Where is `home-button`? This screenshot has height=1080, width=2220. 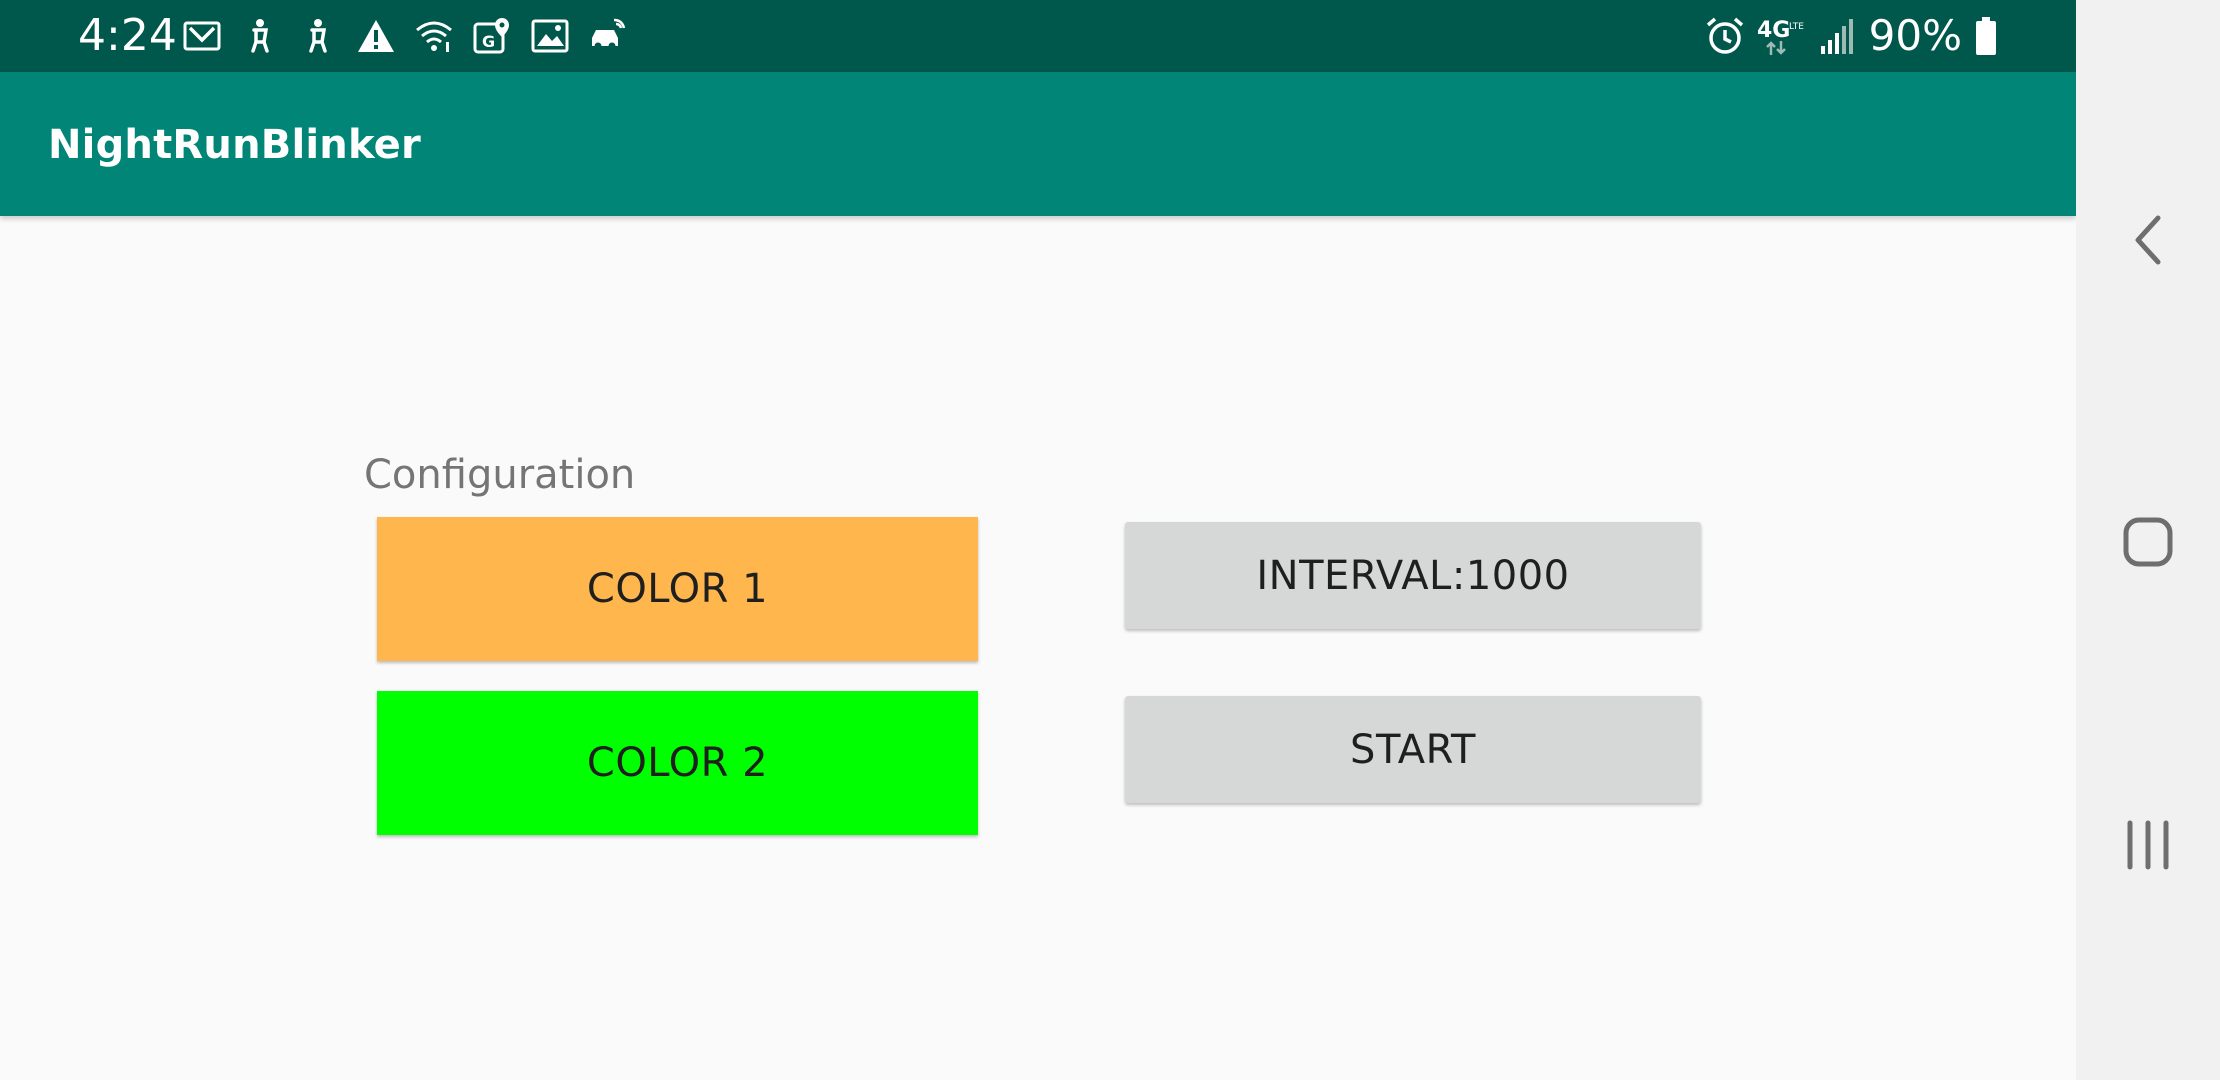 home-button is located at coordinates (2148, 544).